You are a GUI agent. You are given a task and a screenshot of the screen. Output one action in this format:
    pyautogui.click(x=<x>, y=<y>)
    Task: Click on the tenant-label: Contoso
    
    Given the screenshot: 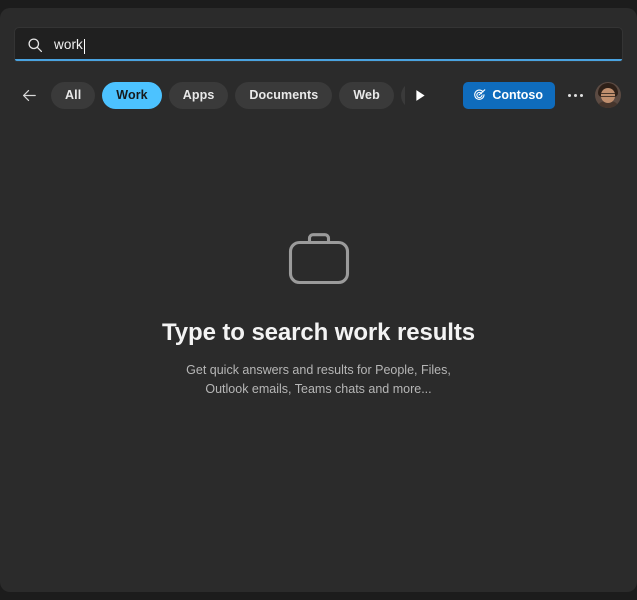 What is the action you would take?
    pyautogui.click(x=517, y=95)
    